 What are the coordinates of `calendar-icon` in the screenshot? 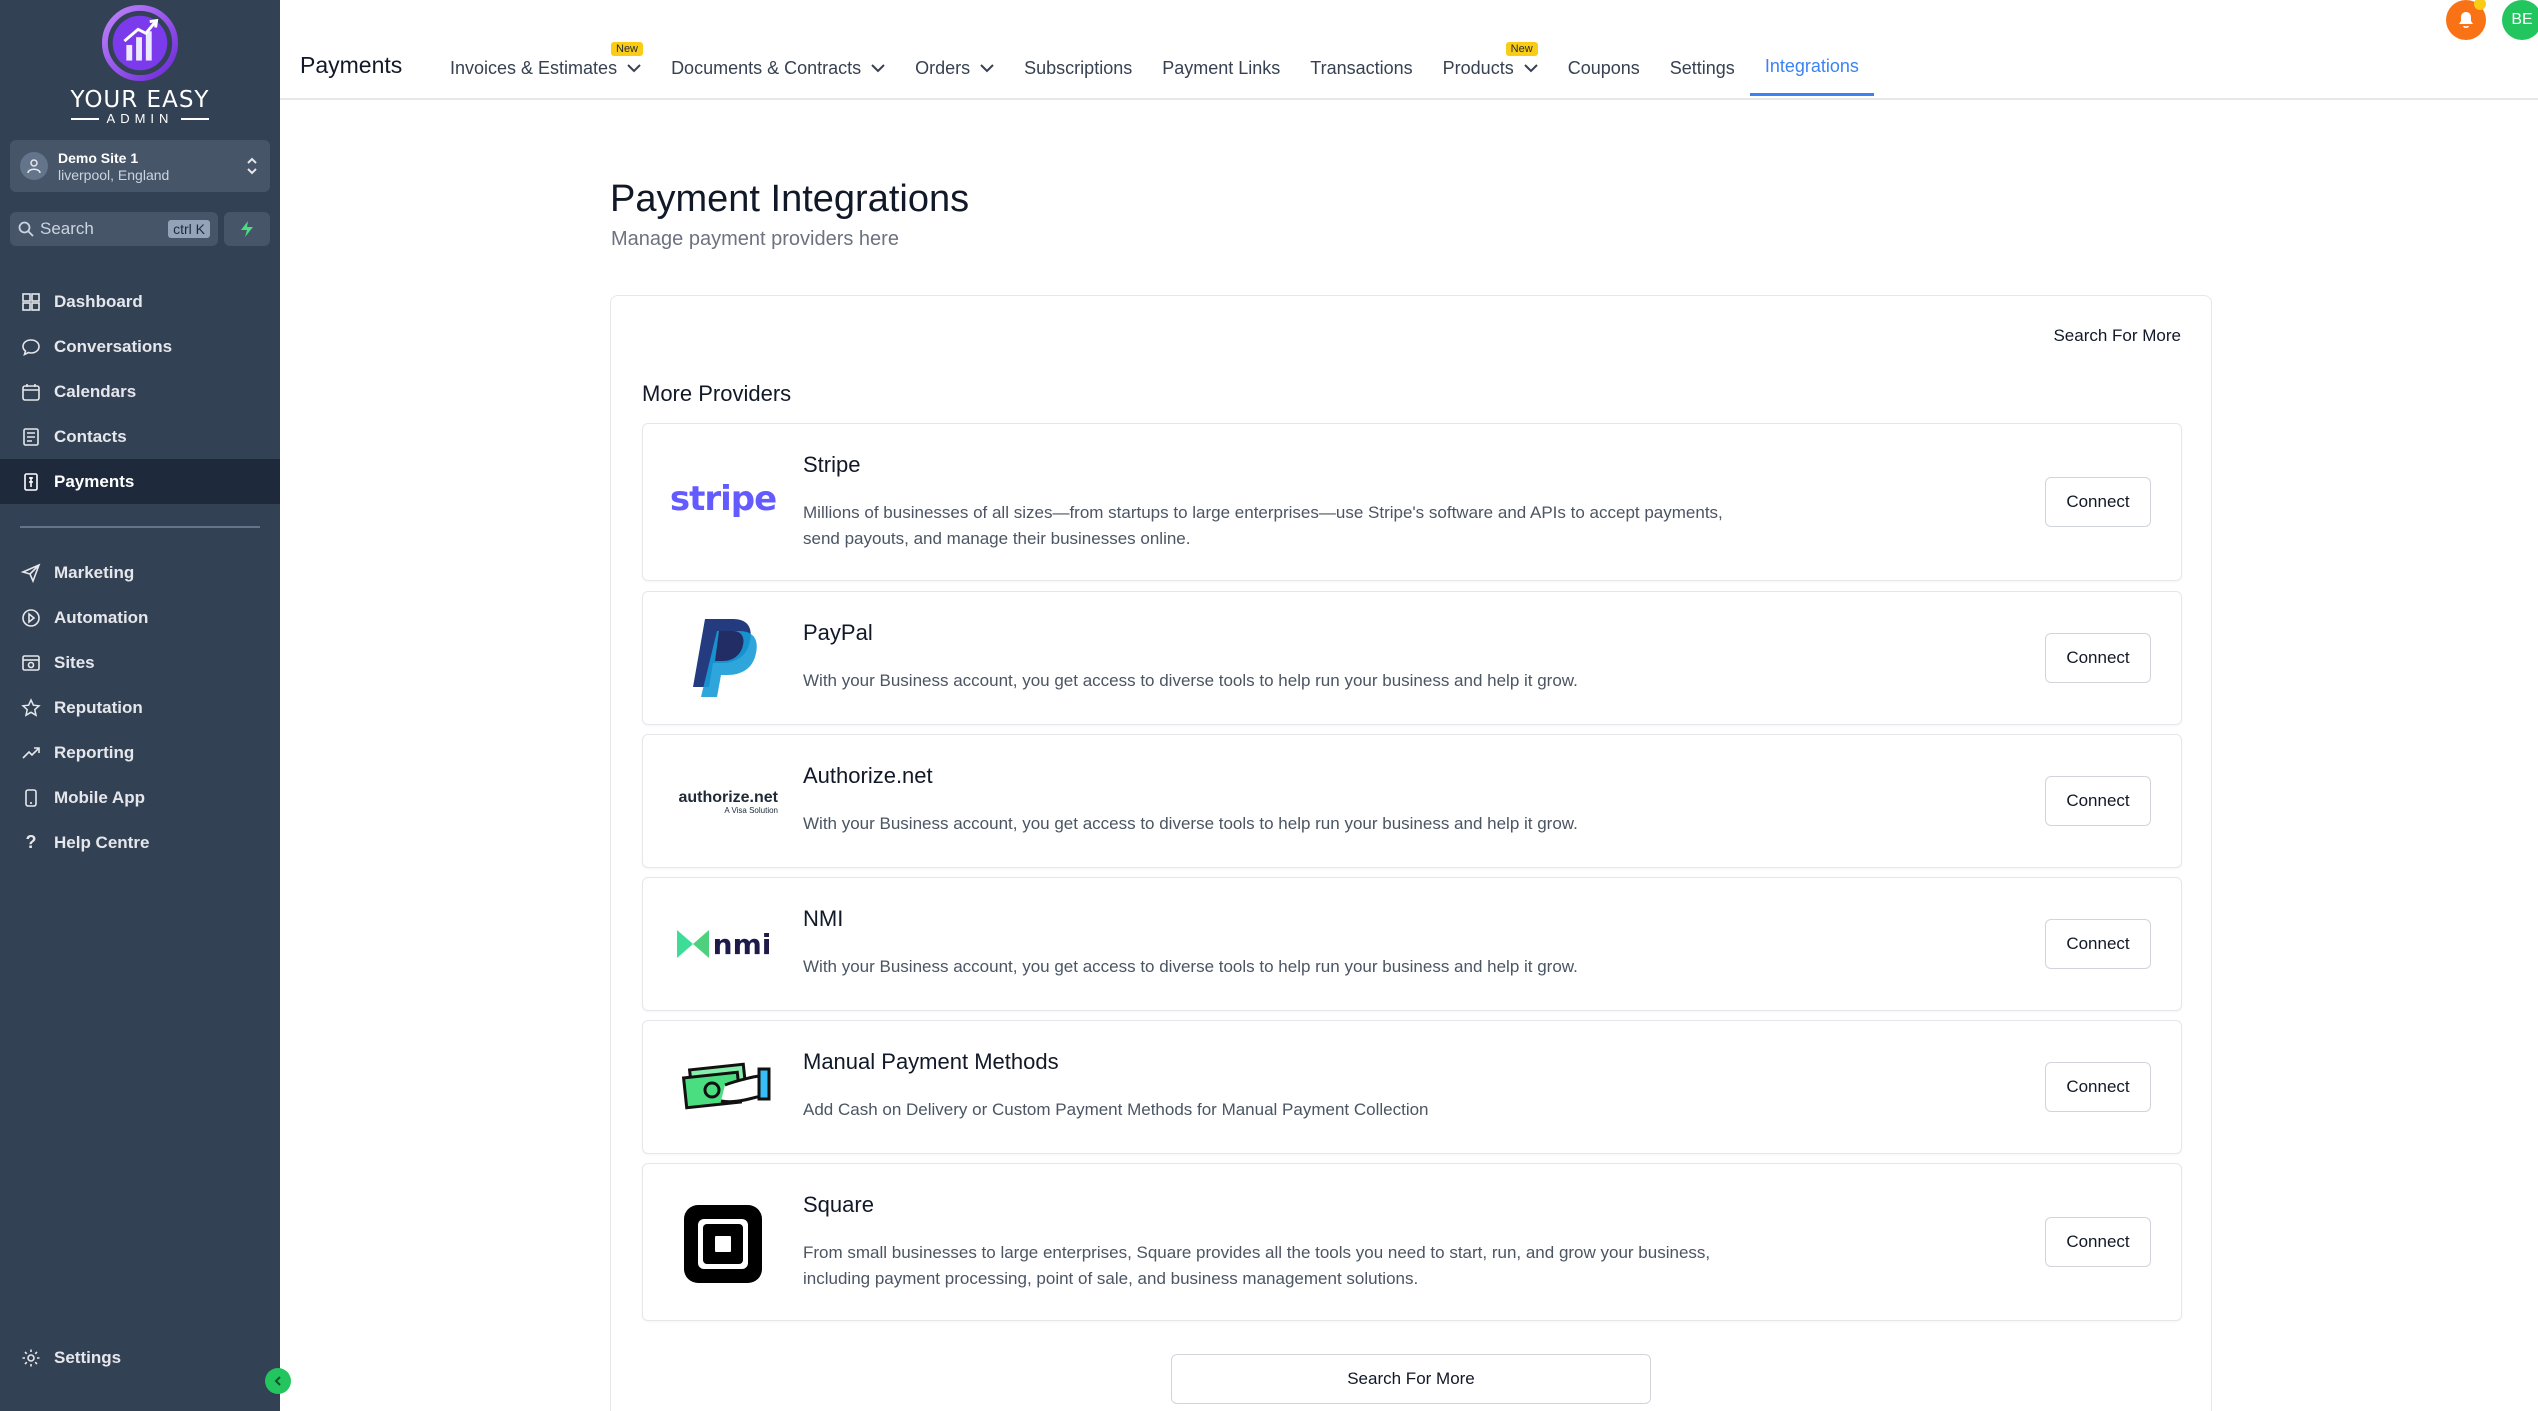 It's located at (31, 392).